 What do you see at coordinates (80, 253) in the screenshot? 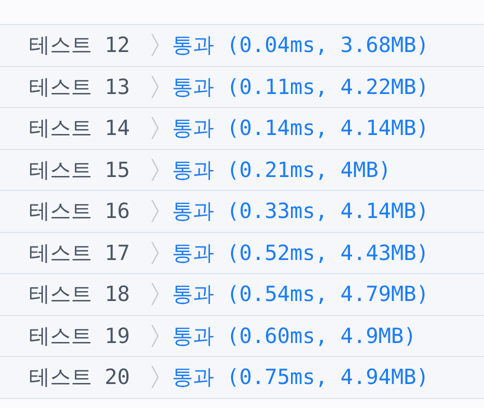
I see `test-label: 테스트 17` at bounding box center [80, 253].